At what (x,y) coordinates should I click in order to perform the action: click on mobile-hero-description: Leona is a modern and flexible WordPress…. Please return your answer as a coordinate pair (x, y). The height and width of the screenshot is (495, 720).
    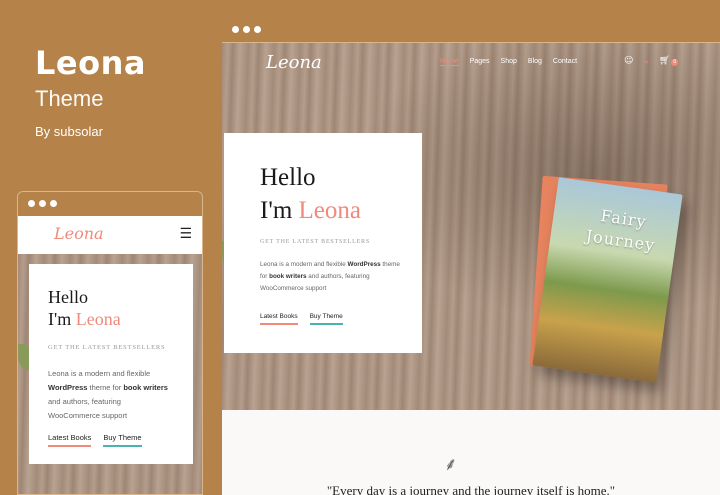
    Looking at the image, I should click on (110, 395).